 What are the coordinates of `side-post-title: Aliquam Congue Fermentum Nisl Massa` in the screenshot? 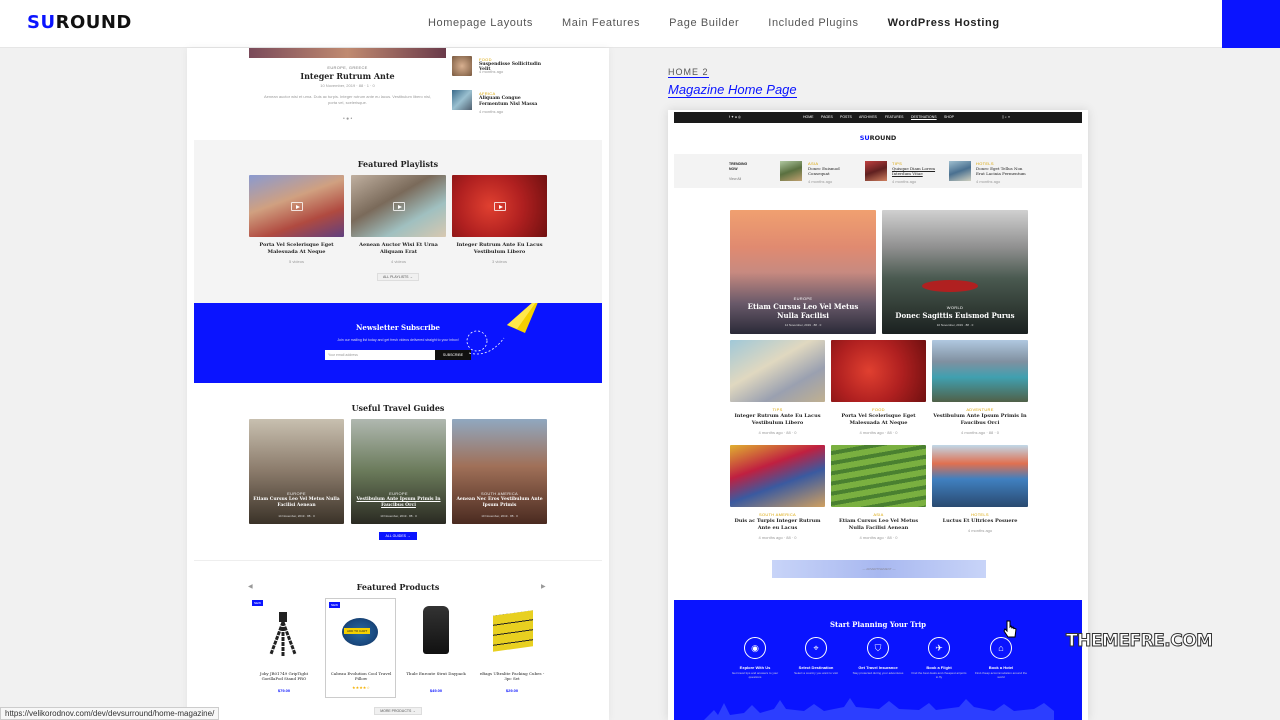 It's located at (514, 102).